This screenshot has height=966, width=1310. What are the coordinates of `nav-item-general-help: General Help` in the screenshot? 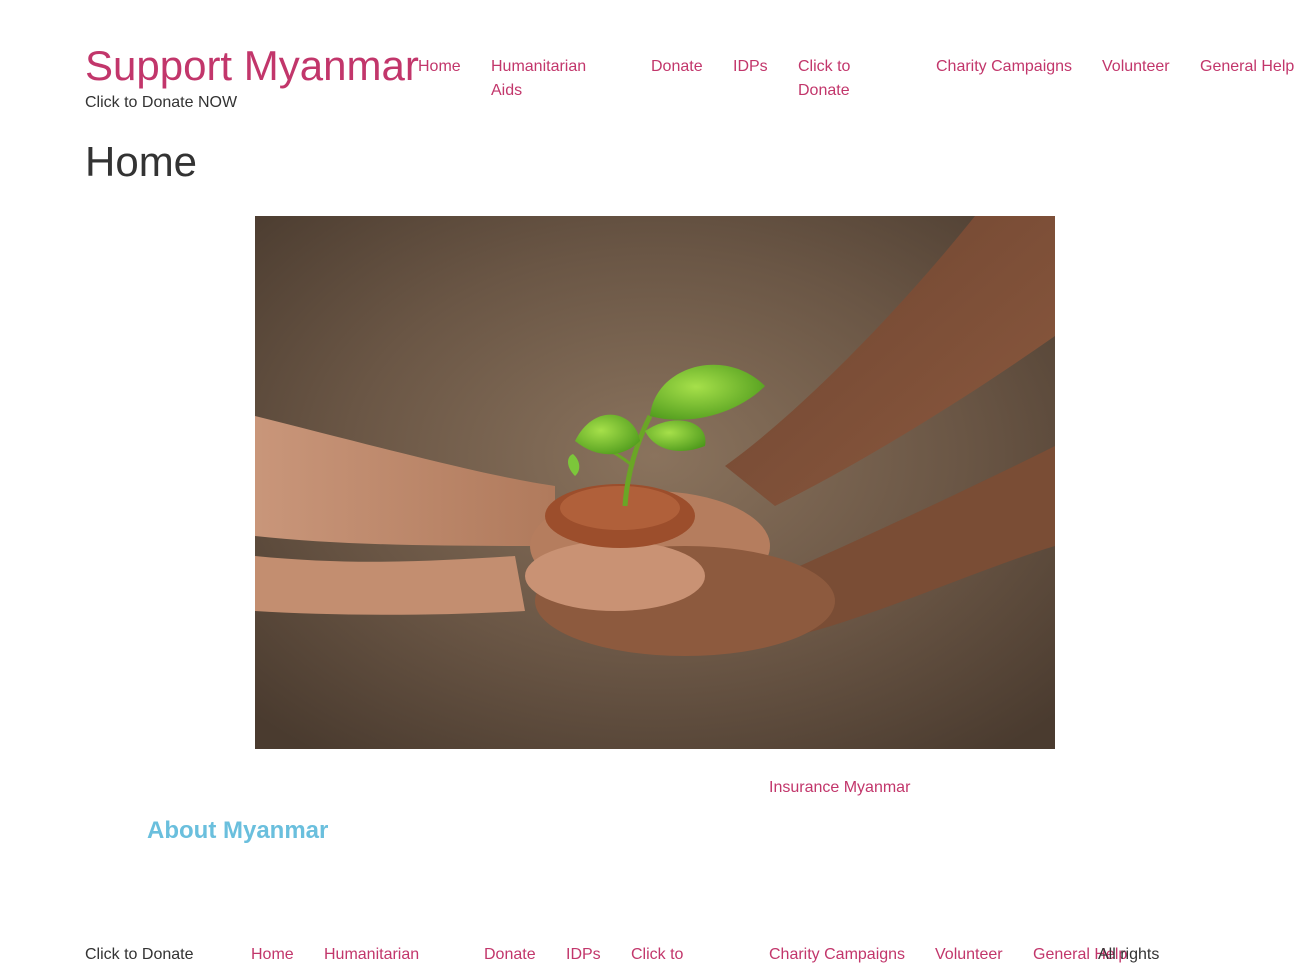 It's located at (1247, 67).